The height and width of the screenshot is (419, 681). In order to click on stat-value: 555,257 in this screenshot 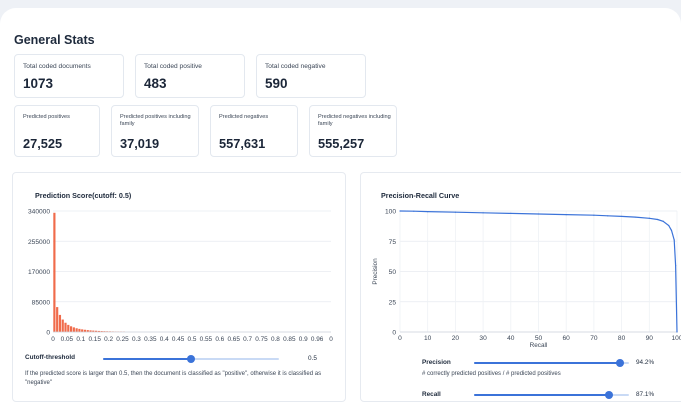, I will do `click(341, 143)`.